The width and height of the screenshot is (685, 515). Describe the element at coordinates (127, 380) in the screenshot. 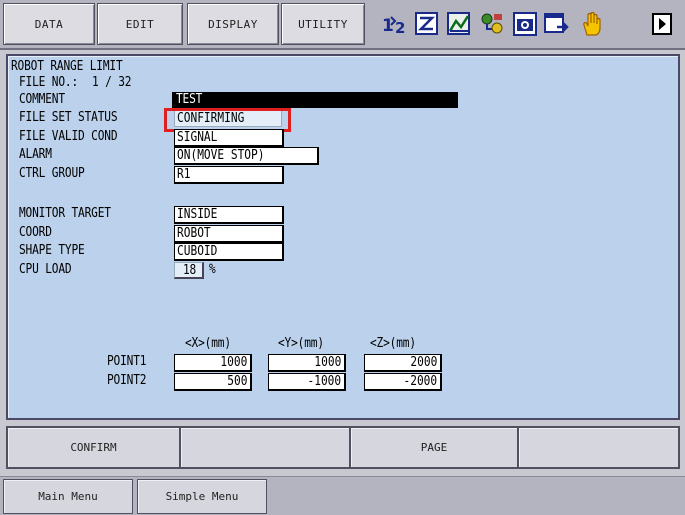

I see `point2-label: POINT2` at that location.